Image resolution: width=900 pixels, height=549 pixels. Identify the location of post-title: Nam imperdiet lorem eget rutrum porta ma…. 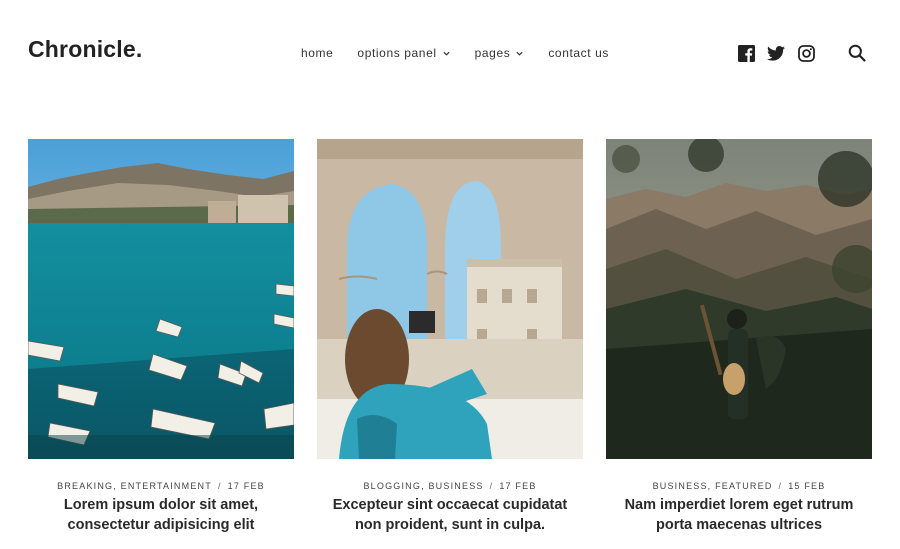
(739, 515).